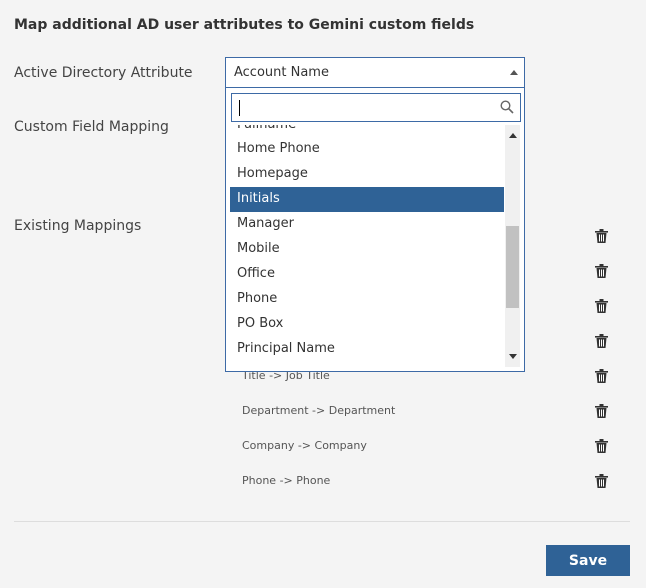  What do you see at coordinates (367, 149) in the screenshot?
I see `dropdown-option: Home Phone` at bounding box center [367, 149].